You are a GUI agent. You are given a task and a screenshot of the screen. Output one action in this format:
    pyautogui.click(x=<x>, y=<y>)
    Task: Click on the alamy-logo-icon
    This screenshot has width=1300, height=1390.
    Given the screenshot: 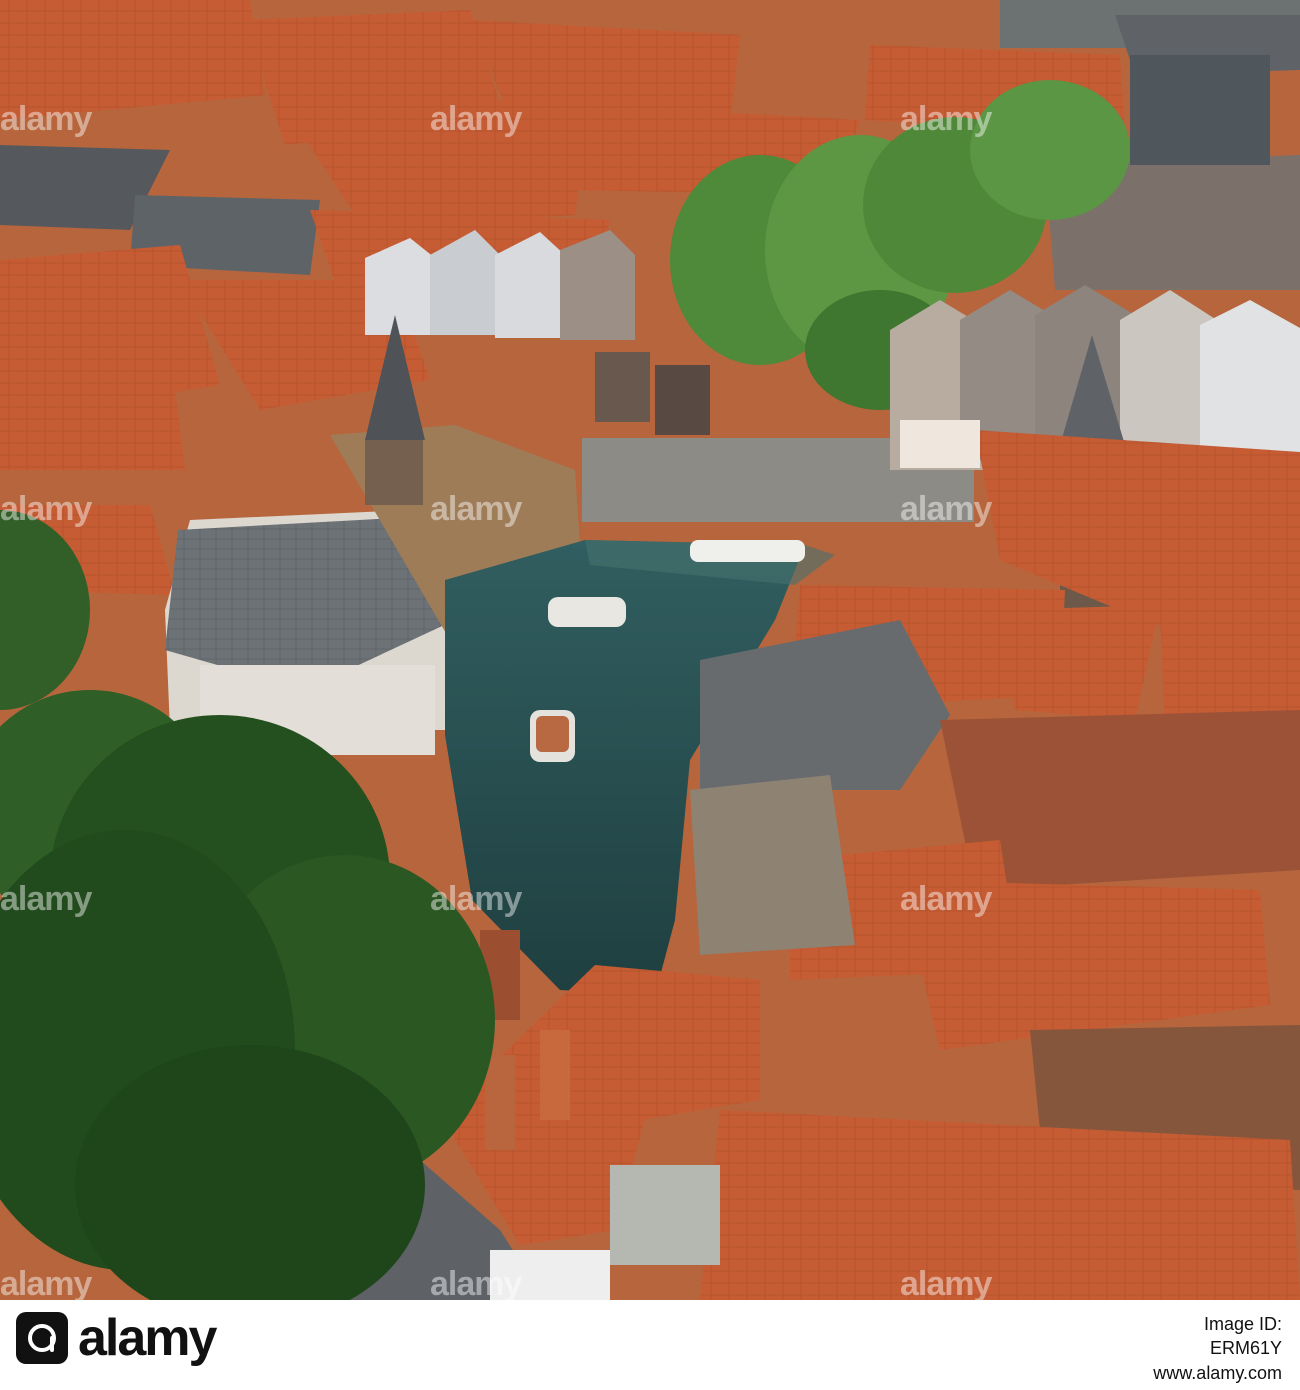 What is the action you would take?
    pyautogui.click(x=42, y=1338)
    